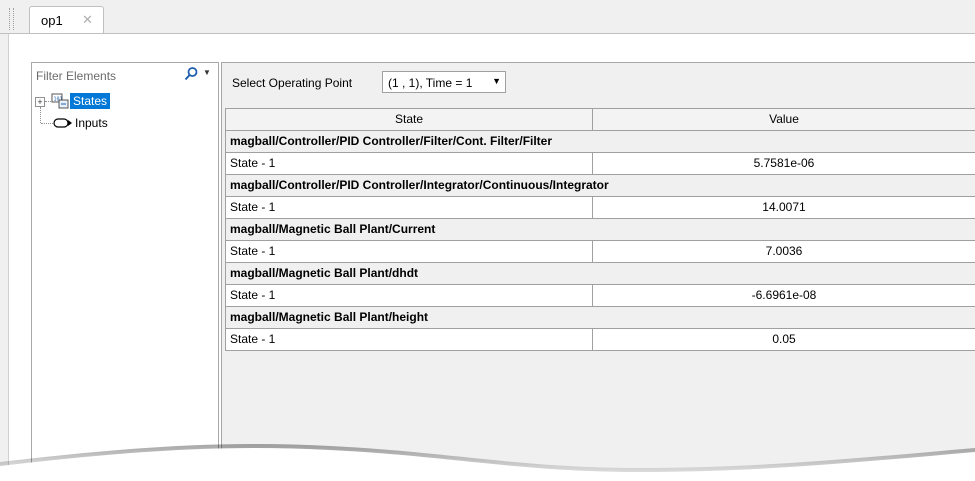 The width and height of the screenshot is (975, 481). Describe the element at coordinates (62, 123) in the screenshot. I see `input-port-icon` at that location.